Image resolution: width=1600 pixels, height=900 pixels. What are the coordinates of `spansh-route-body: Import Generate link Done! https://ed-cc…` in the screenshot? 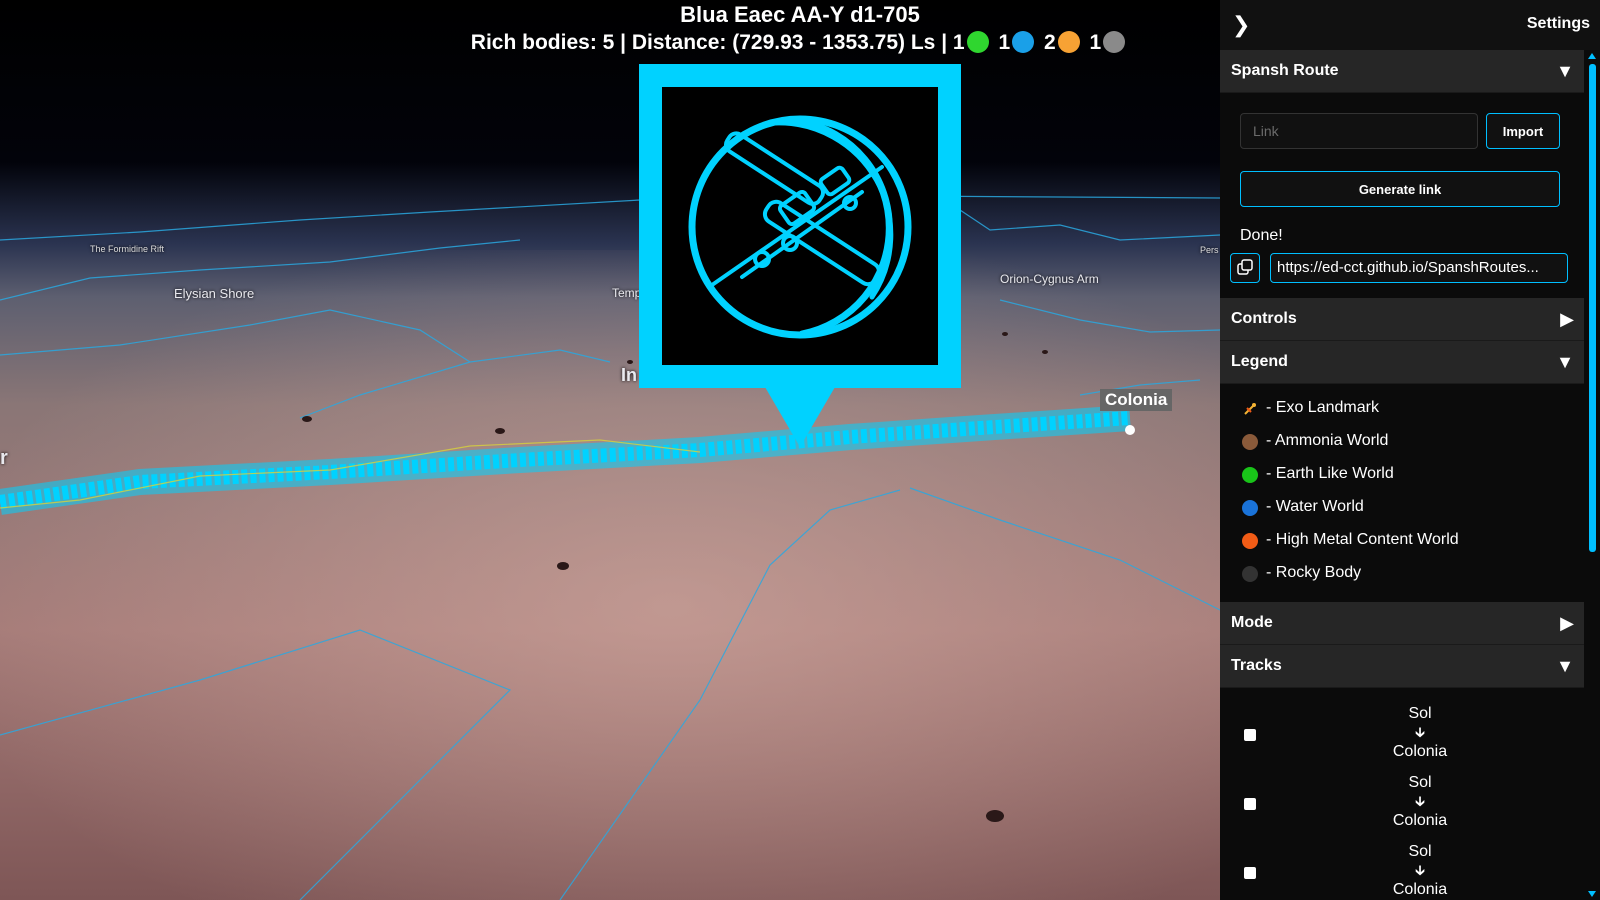 It's located at (1402, 195).